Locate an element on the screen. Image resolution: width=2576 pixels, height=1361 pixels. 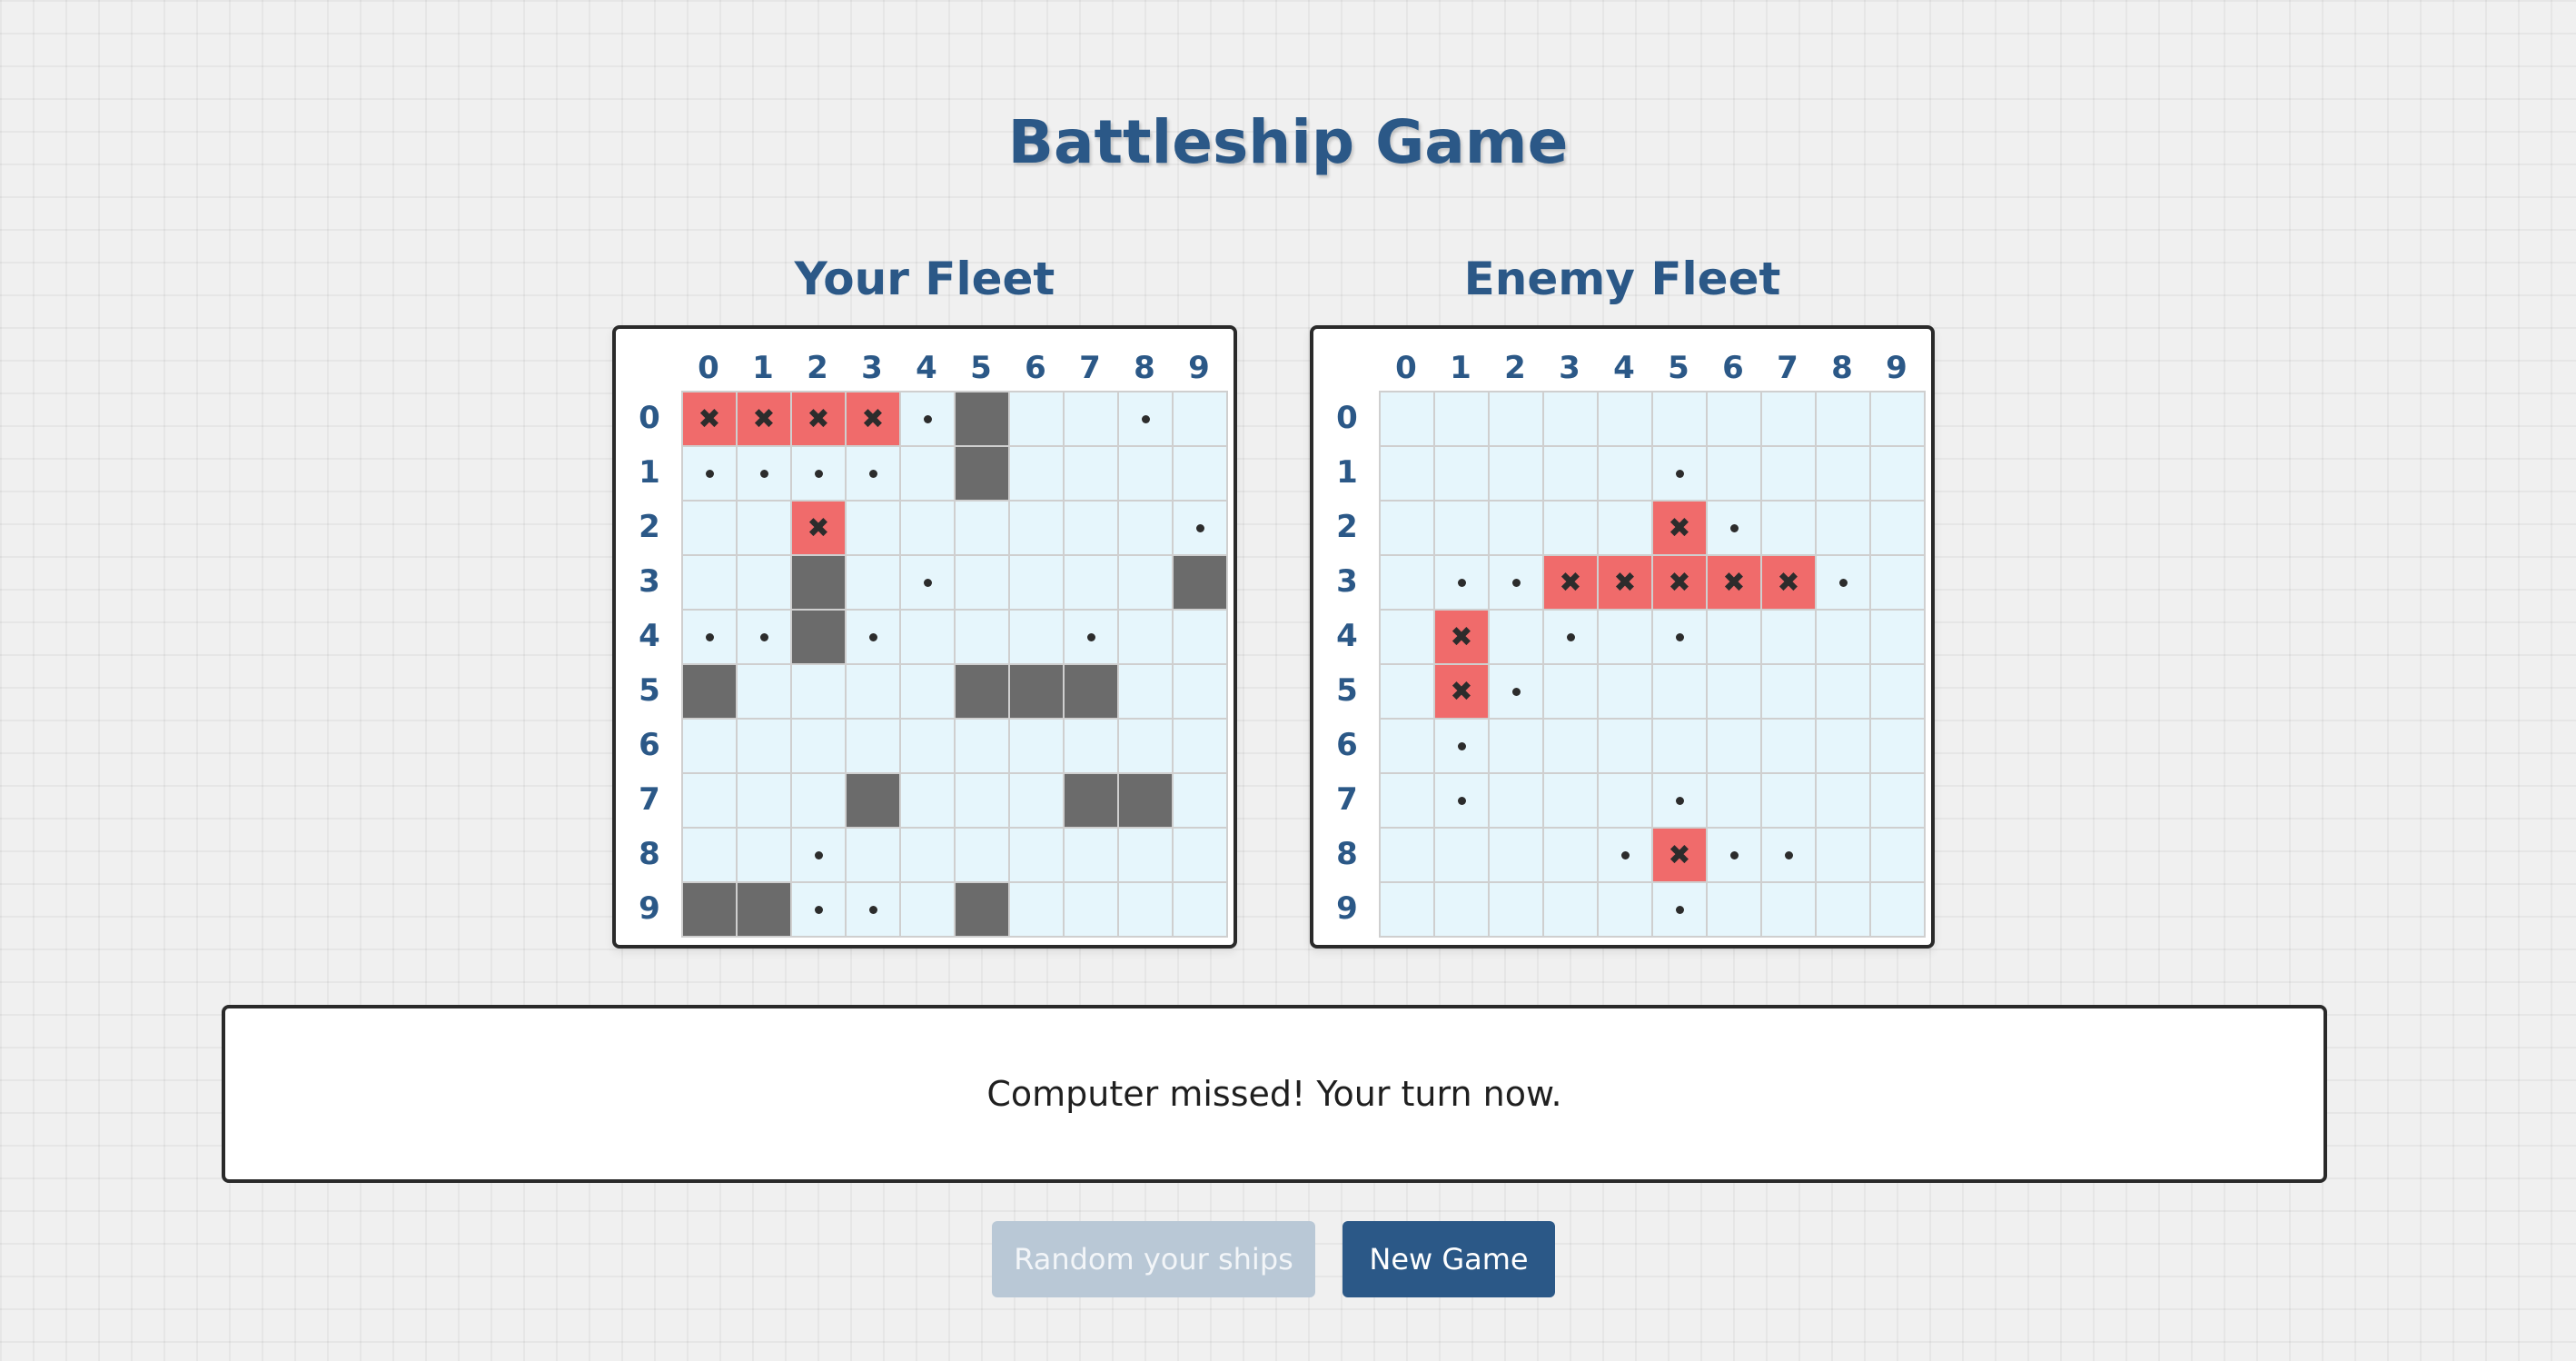
new-game-button: New Game is located at coordinates (1448, 1259).